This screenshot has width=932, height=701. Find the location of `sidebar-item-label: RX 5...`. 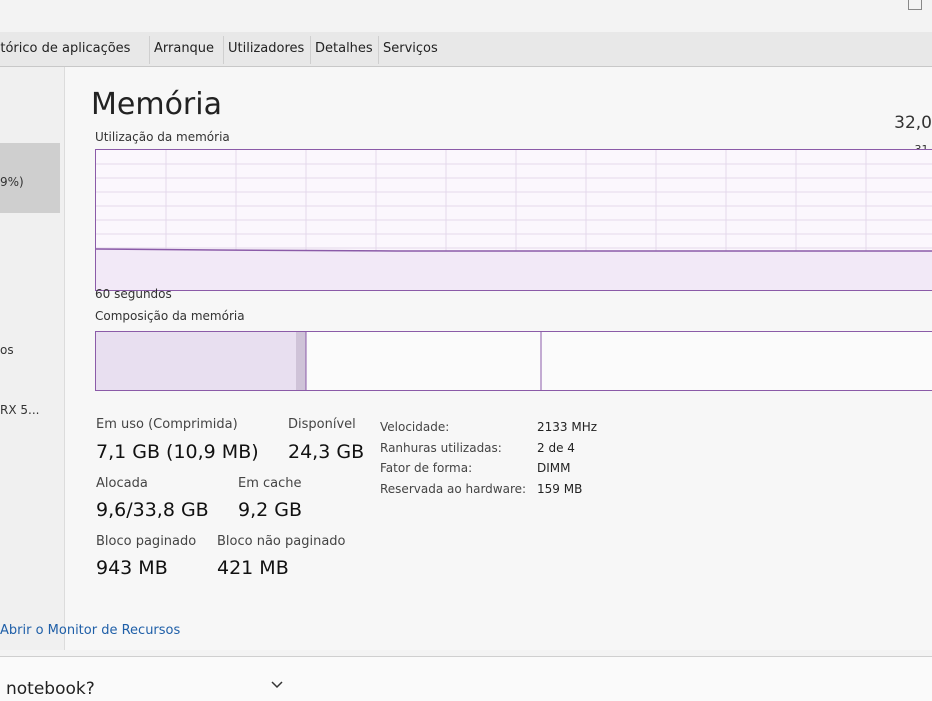

sidebar-item-label: RX 5... is located at coordinates (19, 410).